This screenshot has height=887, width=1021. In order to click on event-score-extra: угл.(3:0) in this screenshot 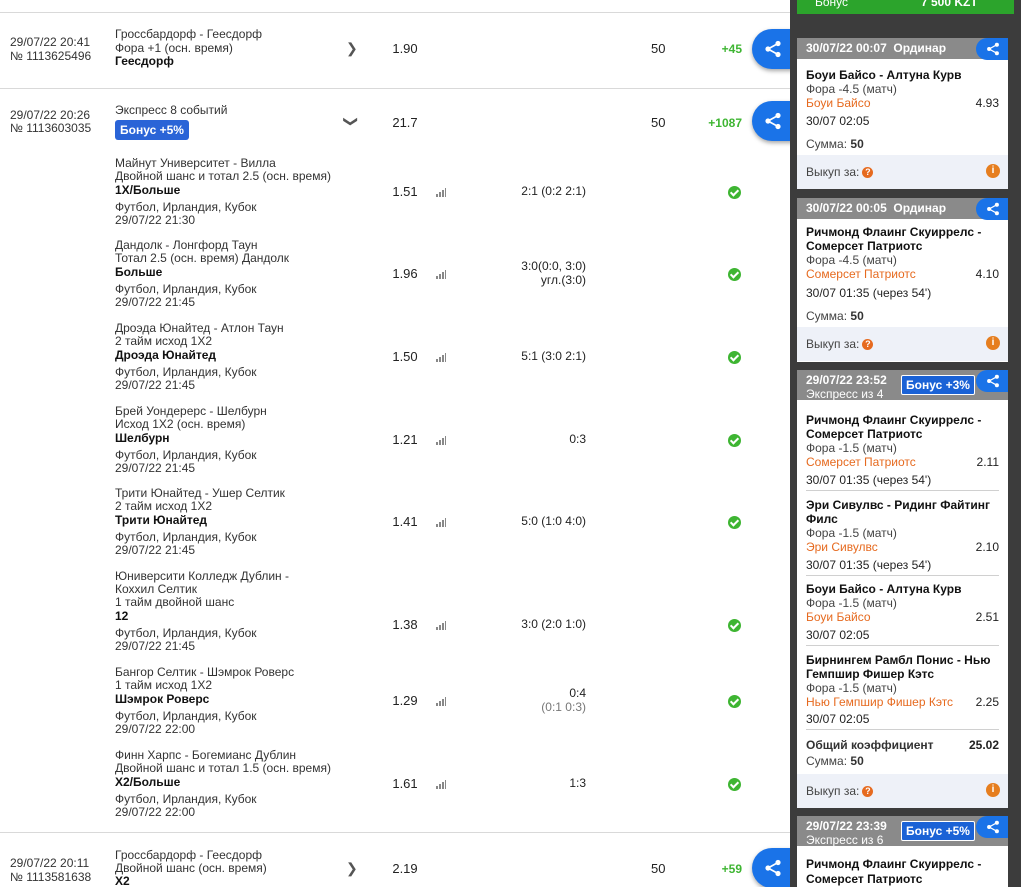, I will do `click(563, 280)`.